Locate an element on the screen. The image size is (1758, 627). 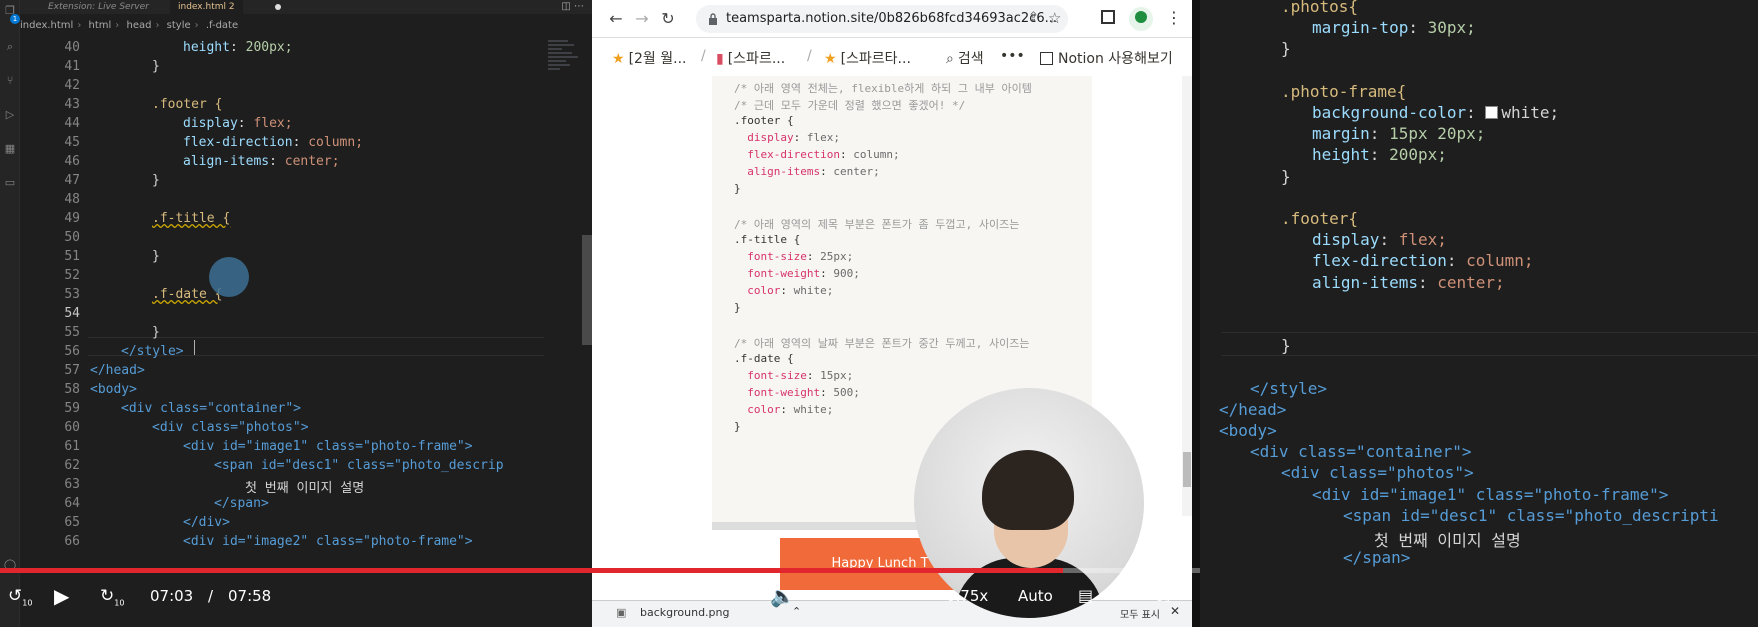
line-number: 58 is located at coordinates (72, 389).